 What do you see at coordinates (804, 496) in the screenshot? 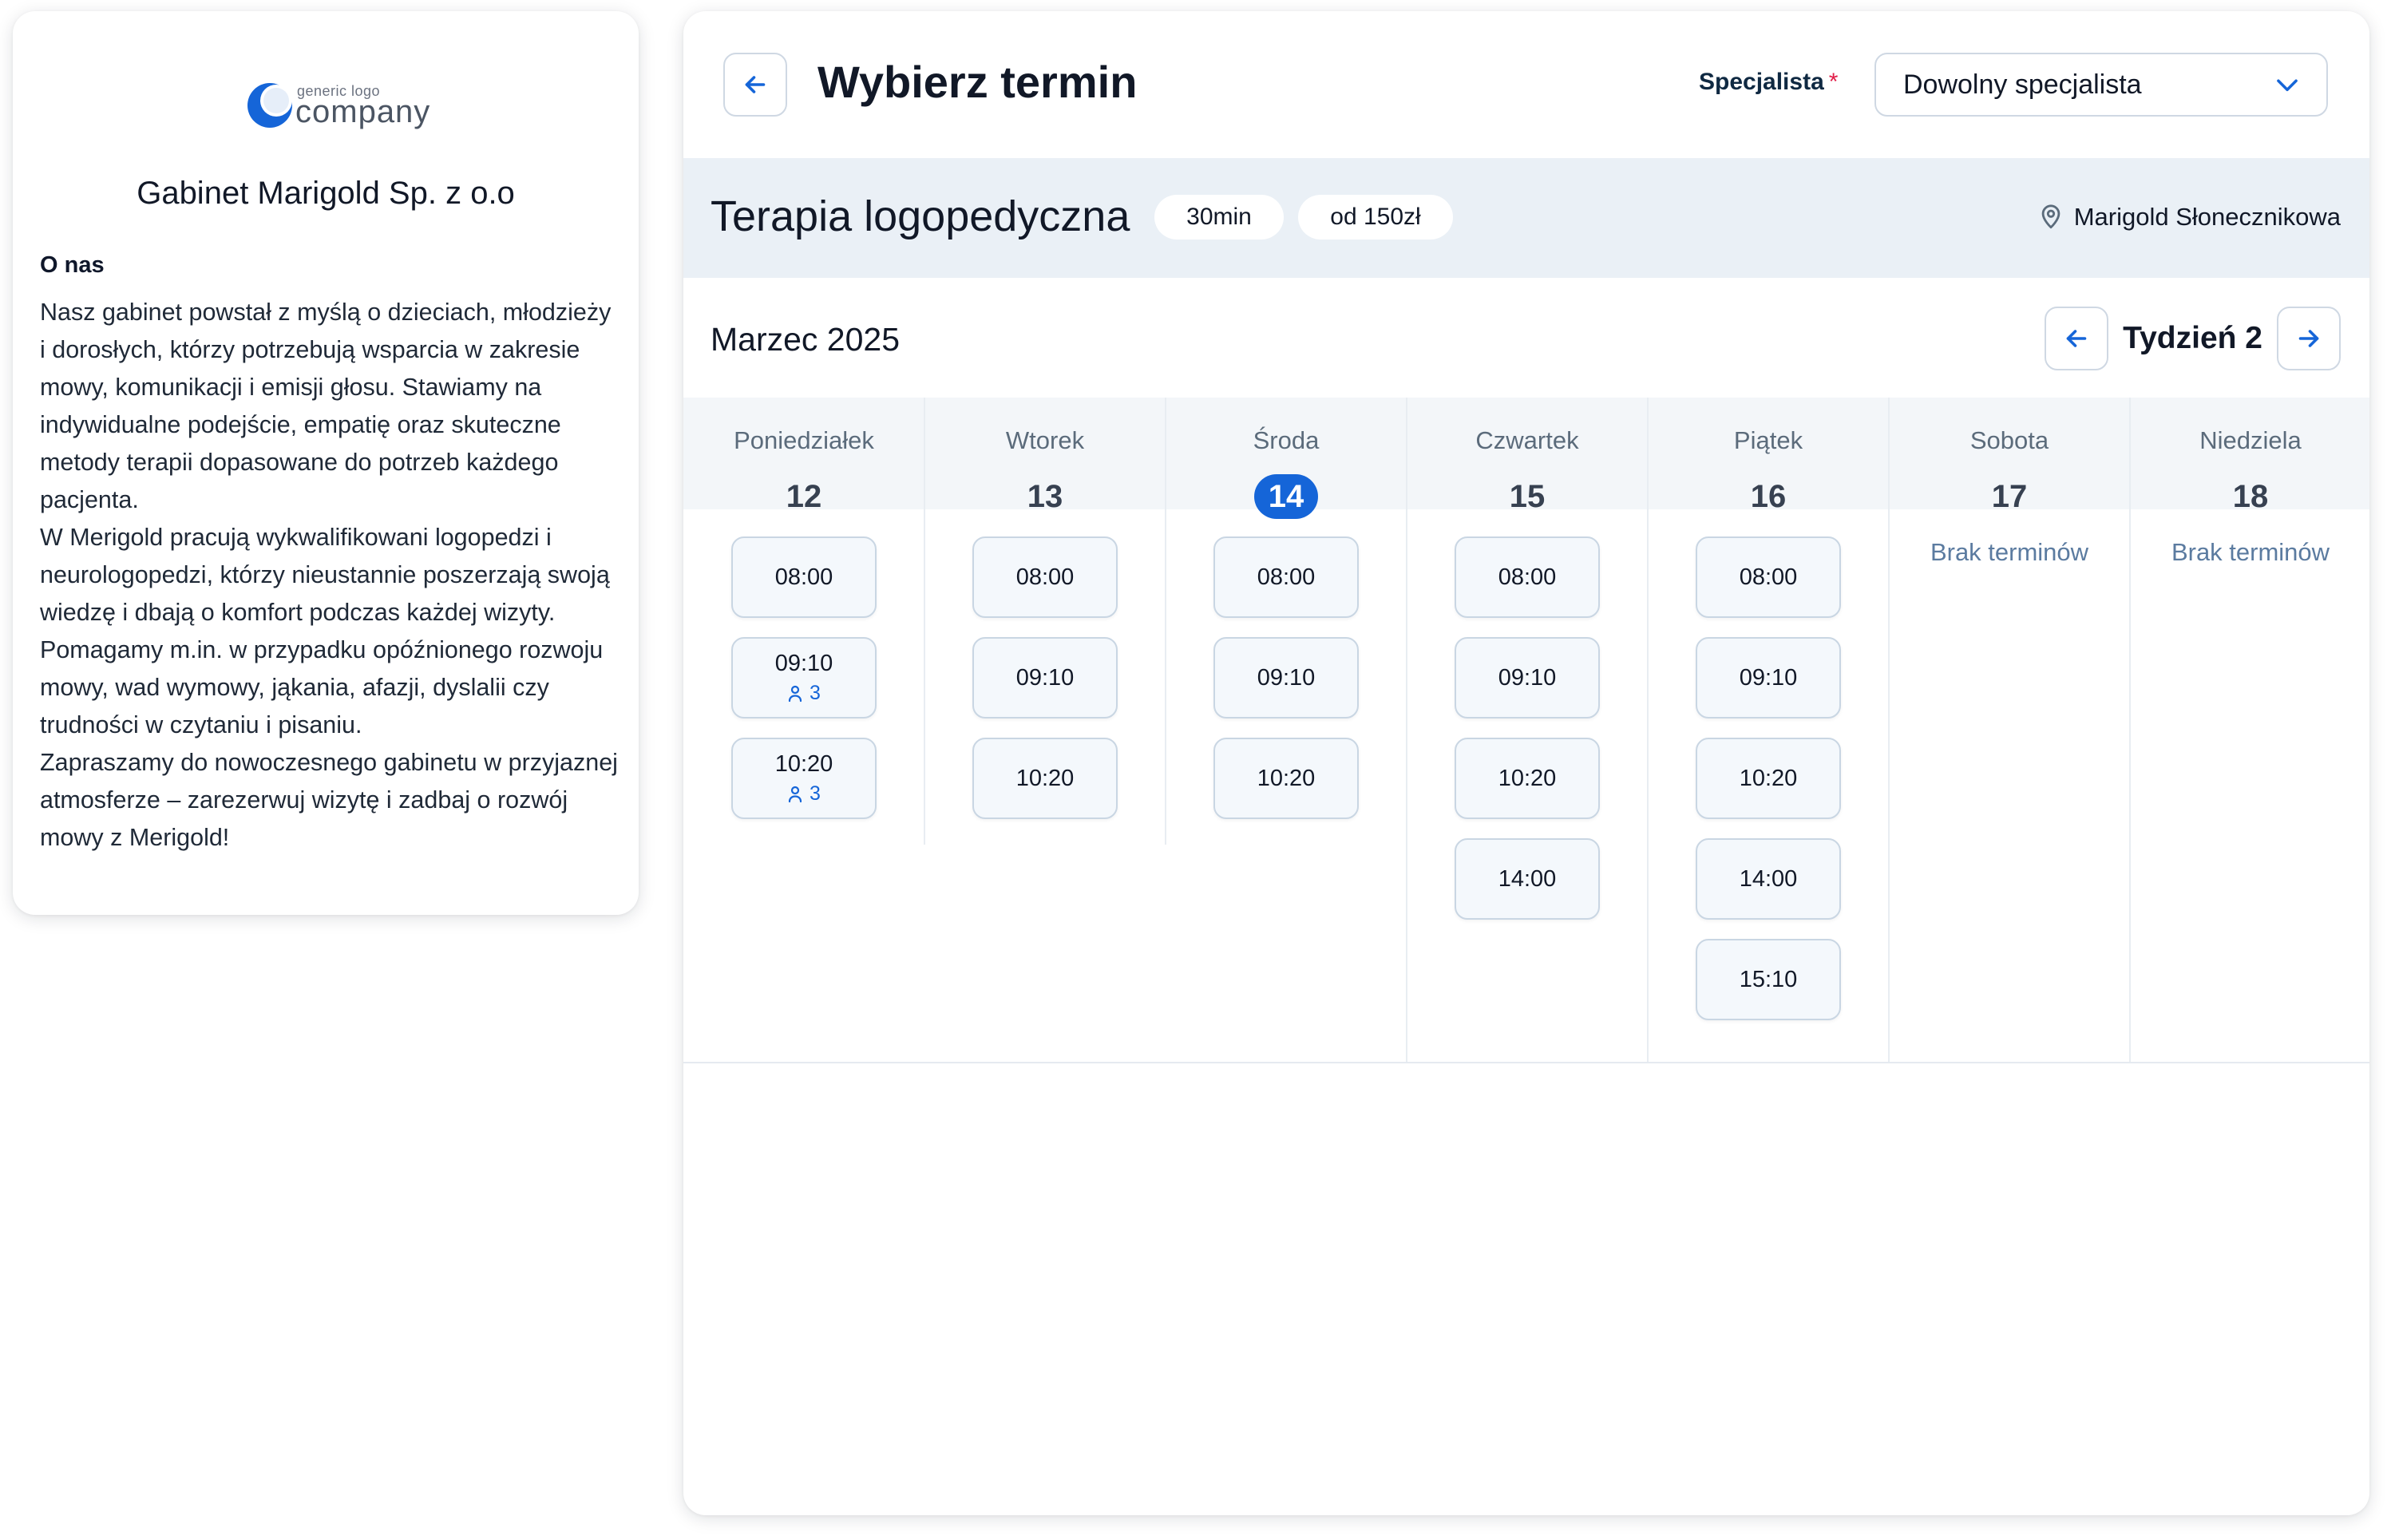
I see `day-number: 12` at bounding box center [804, 496].